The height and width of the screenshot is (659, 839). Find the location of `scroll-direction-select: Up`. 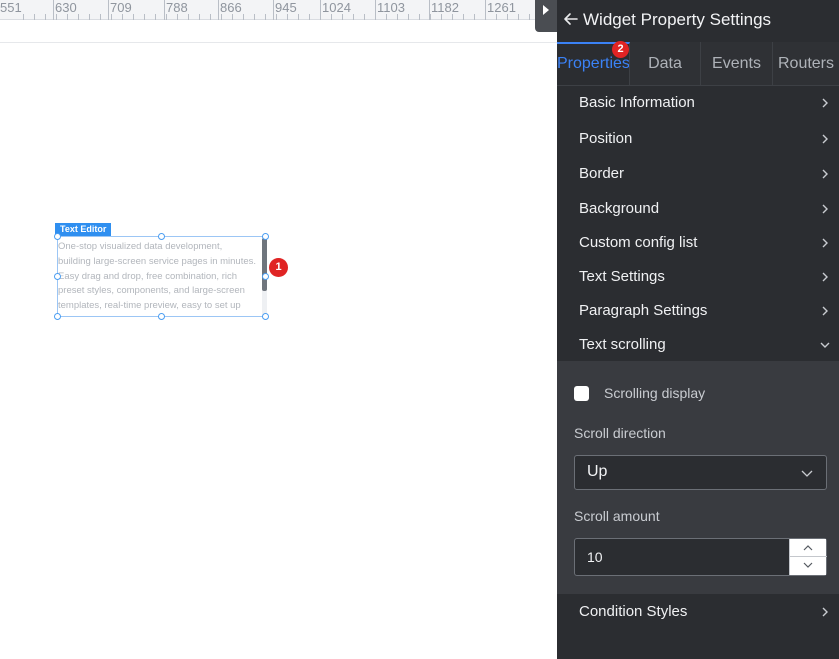

scroll-direction-select: Up is located at coordinates (700, 472).